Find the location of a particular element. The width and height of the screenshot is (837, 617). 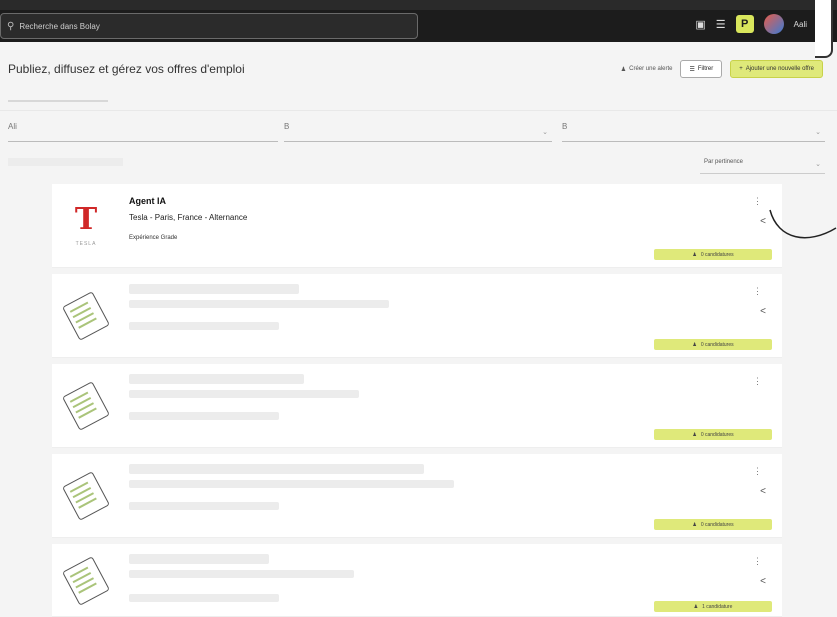

sort-value: Par pertinence is located at coordinates (724, 162).